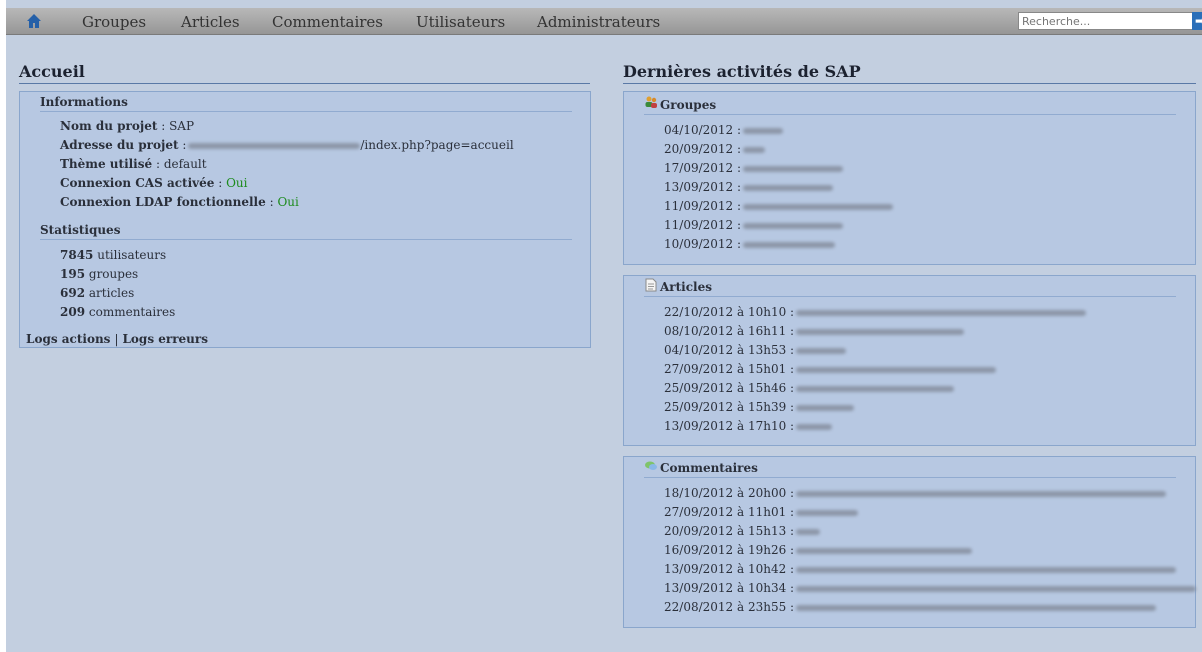 This screenshot has width=1202, height=652. What do you see at coordinates (703, 130) in the screenshot?
I see `entry-date: 04/10/2012 :` at bounding box center [703, 130].